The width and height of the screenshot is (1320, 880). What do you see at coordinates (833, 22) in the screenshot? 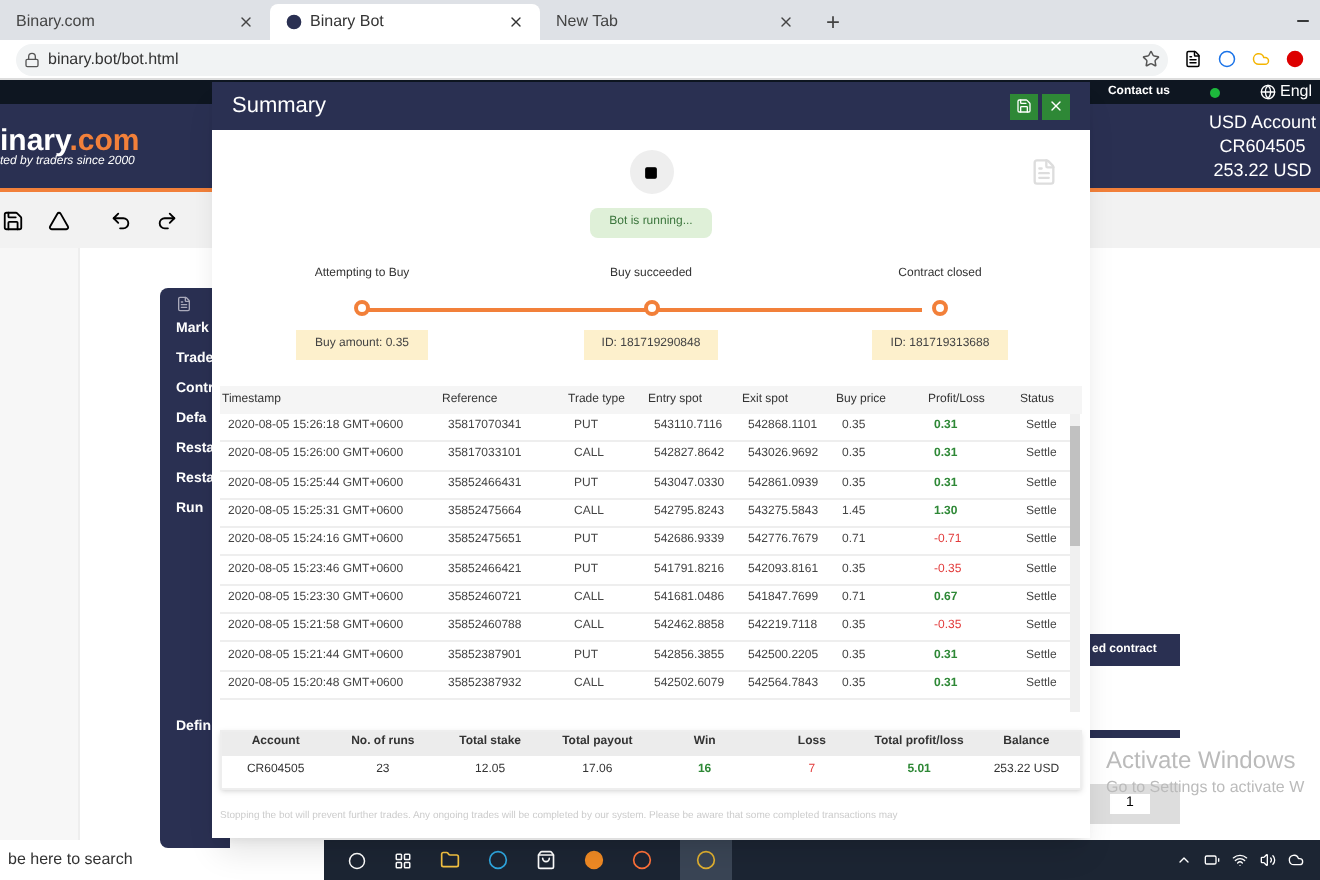
I see `new-tab-button: +` at bounding box center [833, 22].